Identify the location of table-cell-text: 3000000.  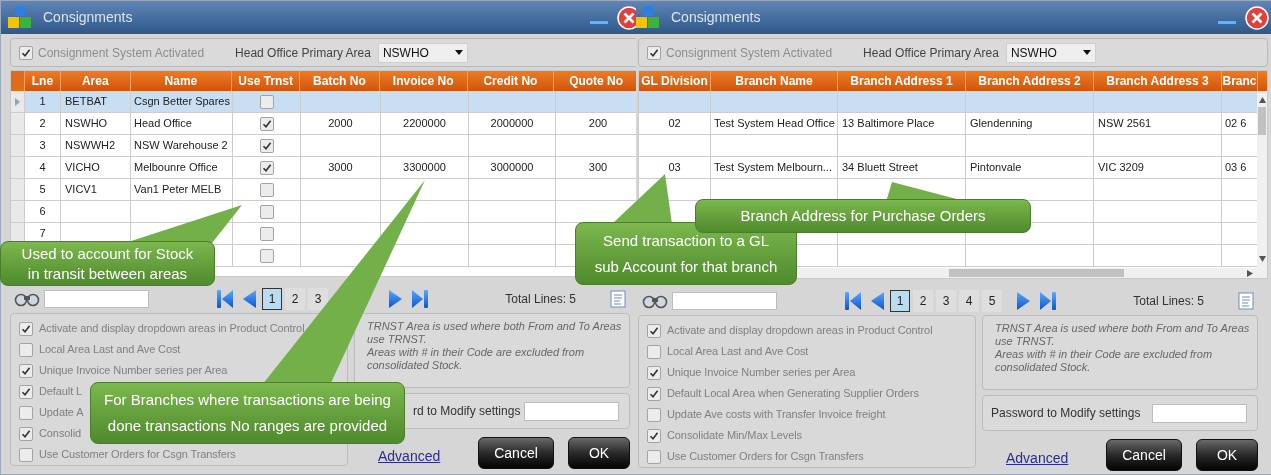
(512, 168).